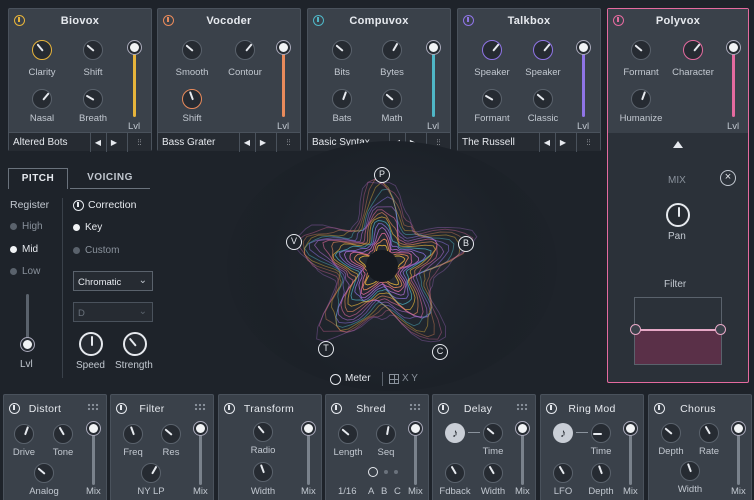 Image resolution: width=754 pixels, height=500 pixels. What do you see at coordinates (492, 99) in the screenshot?
I see `formant-knob` at bounding box center [492, 99].